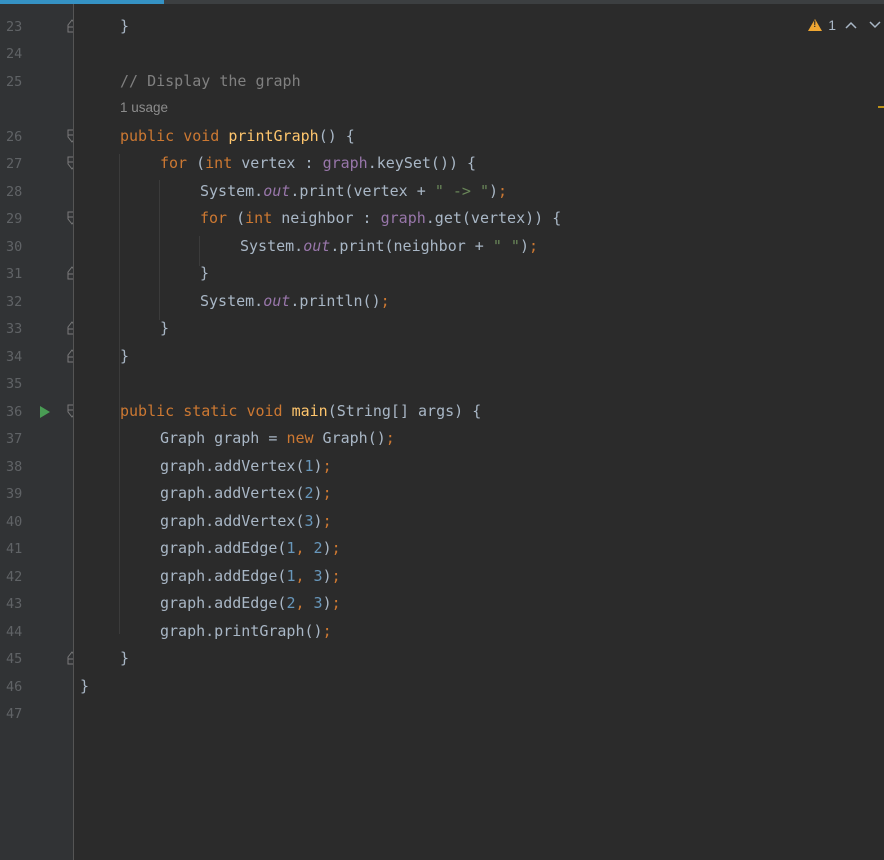 This screenshot has width=884, height=860. Describe the element at coordinates (246, 493) in the screenshot. I see `code-line: graph.addVertex(2);` at that location.